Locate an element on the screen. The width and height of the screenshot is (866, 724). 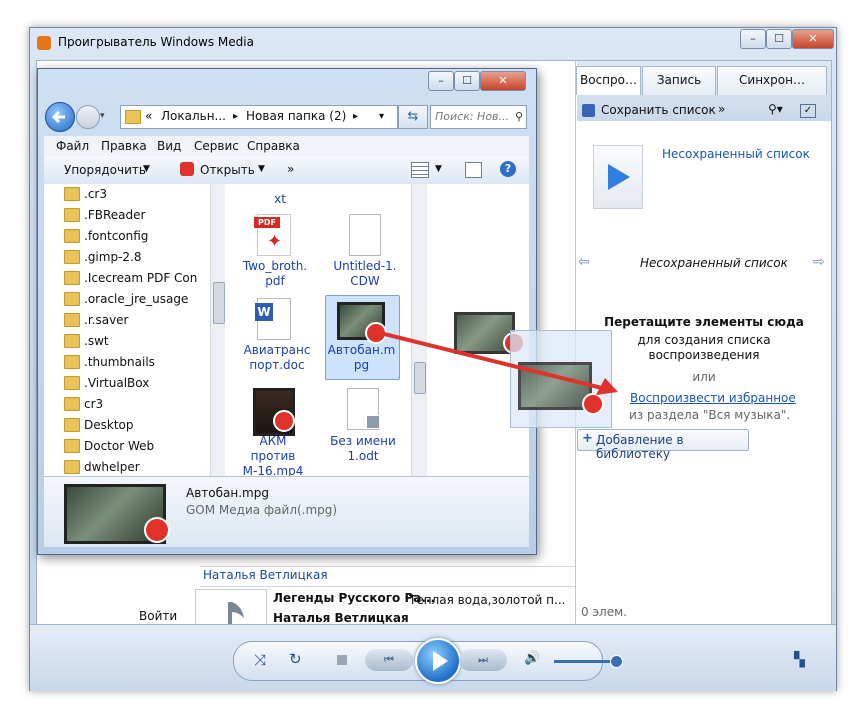
pdf-file-icon: PDF ✦ is located at coordinates (272, 235).